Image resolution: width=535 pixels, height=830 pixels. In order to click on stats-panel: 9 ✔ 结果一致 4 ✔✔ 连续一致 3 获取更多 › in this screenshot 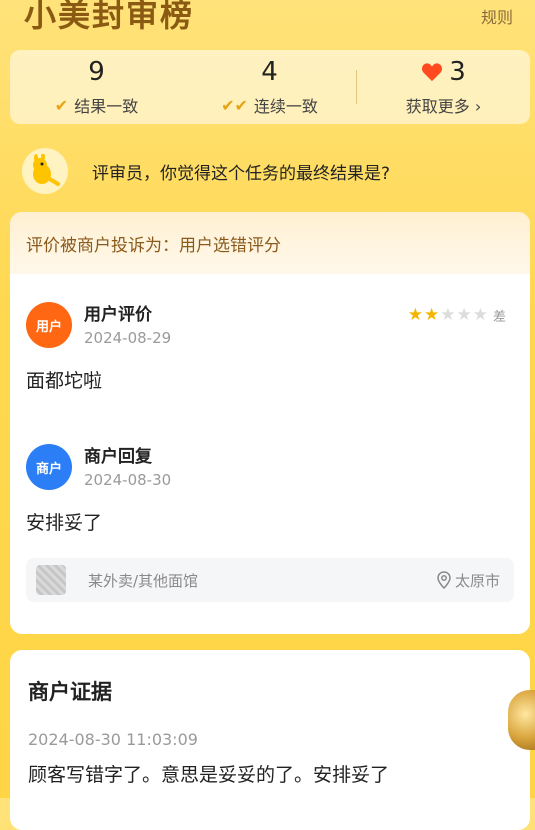, I will do `click(270, 87)`.